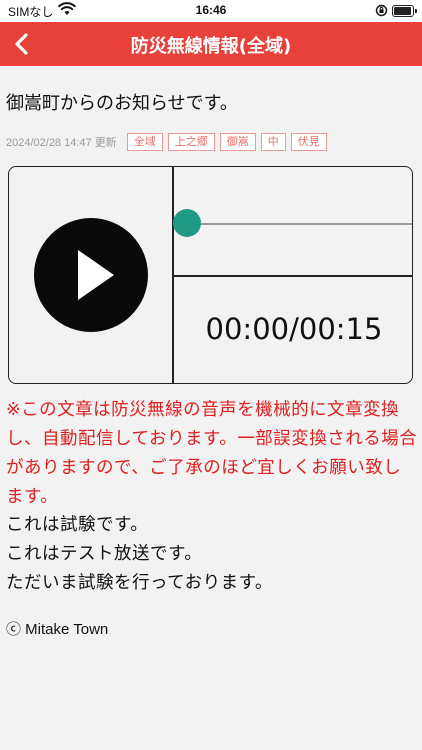 Image resolution: width=422 pixels, height=750 pixels. I want to click on seek-bar, so click(298, 224).